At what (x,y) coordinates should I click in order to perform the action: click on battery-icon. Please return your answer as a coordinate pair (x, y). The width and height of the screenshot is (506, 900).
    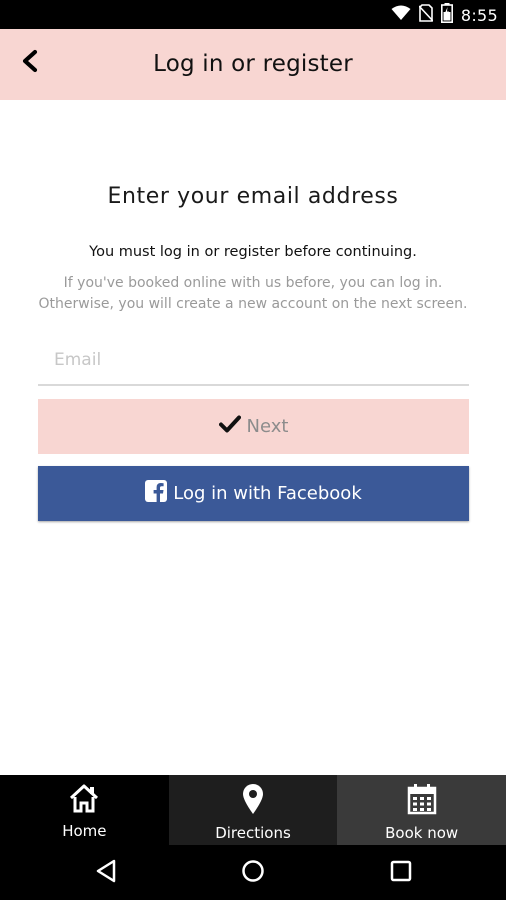
    Looking at the image, I should click on (446, 15).